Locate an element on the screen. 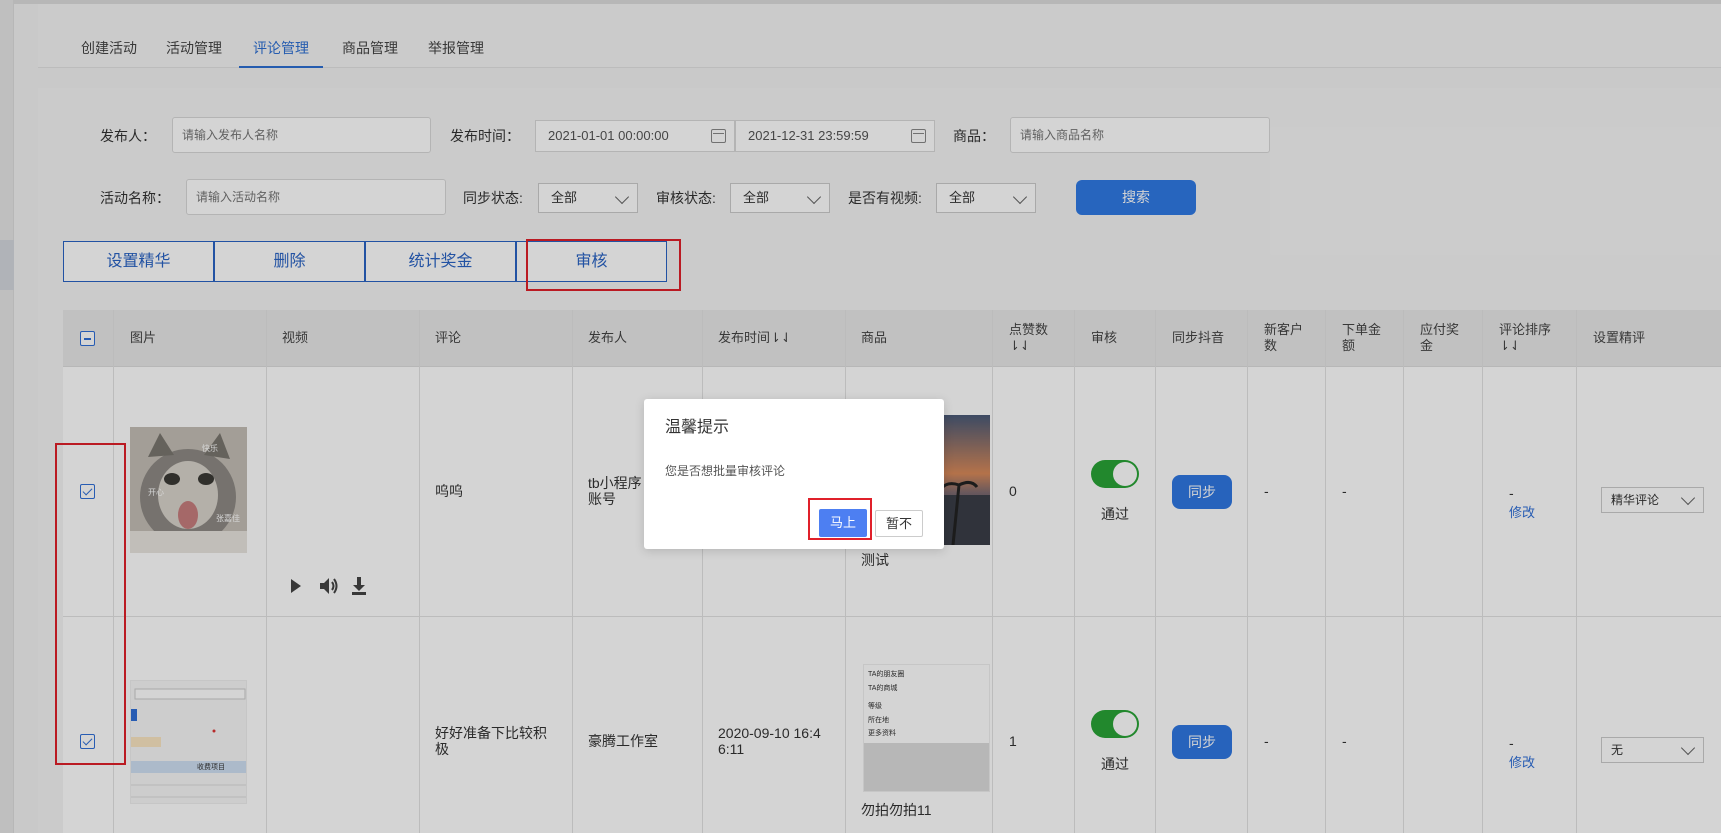 This screenshot has height=833, width=1721. dialog-title: 温馨提示 is located at coordinates (697, 427).